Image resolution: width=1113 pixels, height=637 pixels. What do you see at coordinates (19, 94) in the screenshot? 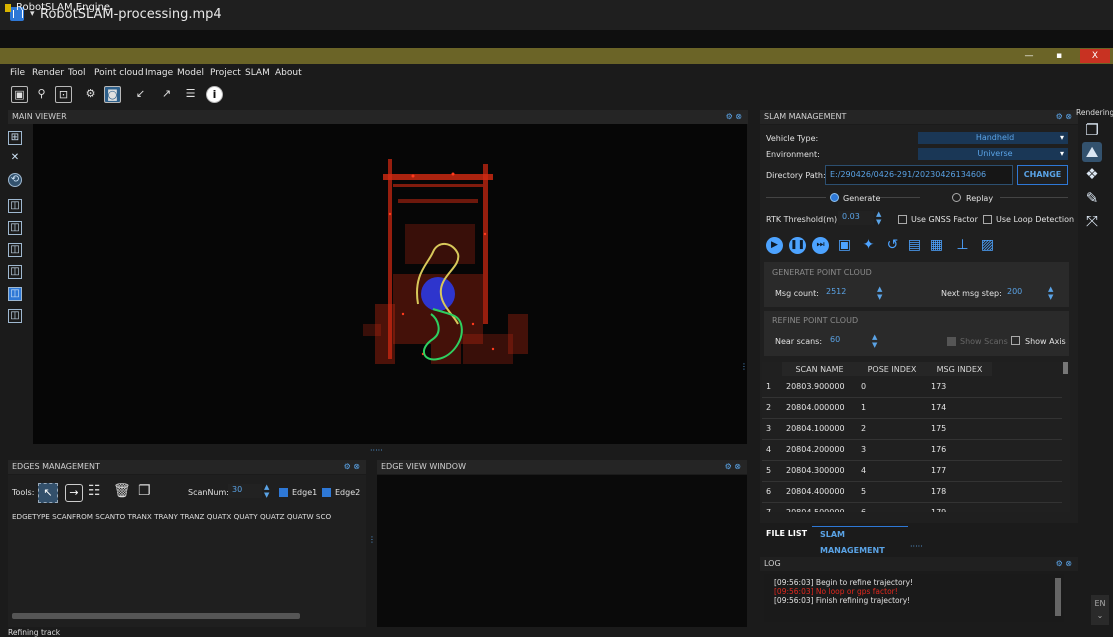
I see `fit-view-icon: ▣` at bounding box center [19, 94].